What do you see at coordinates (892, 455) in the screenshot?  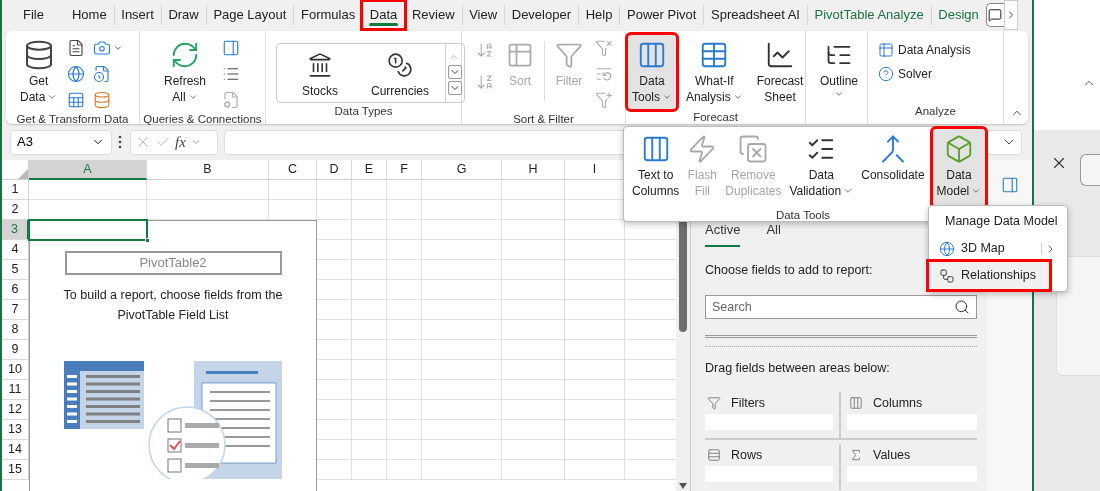 I see `area-label: Values` at bounding box center [892, 455].